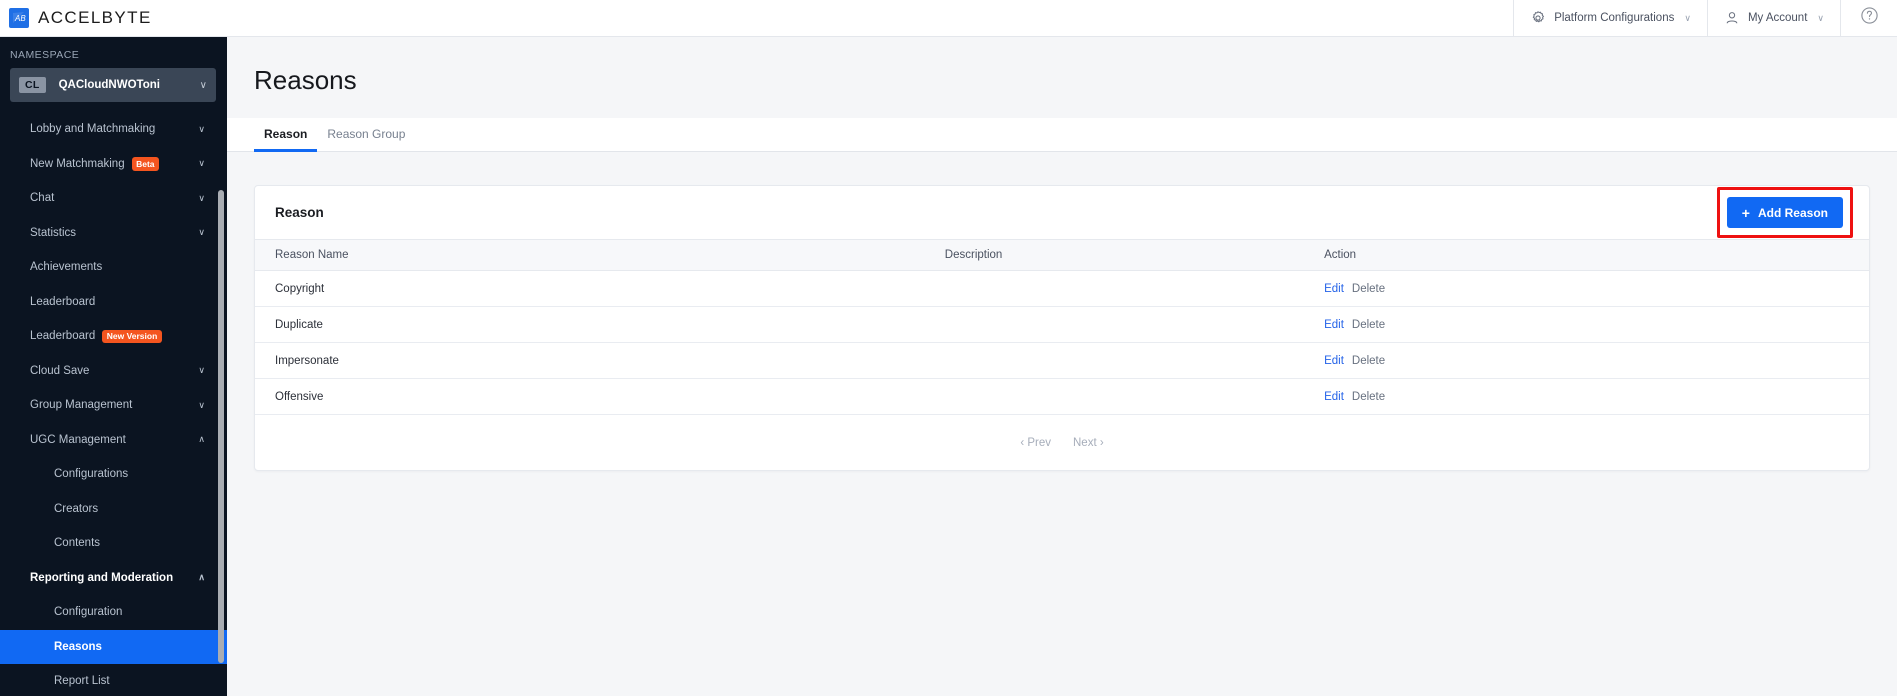  Describe the element at coordinates (66, 267) in the screenshot. I see `sidebar-item-label: Achievements` at that location.